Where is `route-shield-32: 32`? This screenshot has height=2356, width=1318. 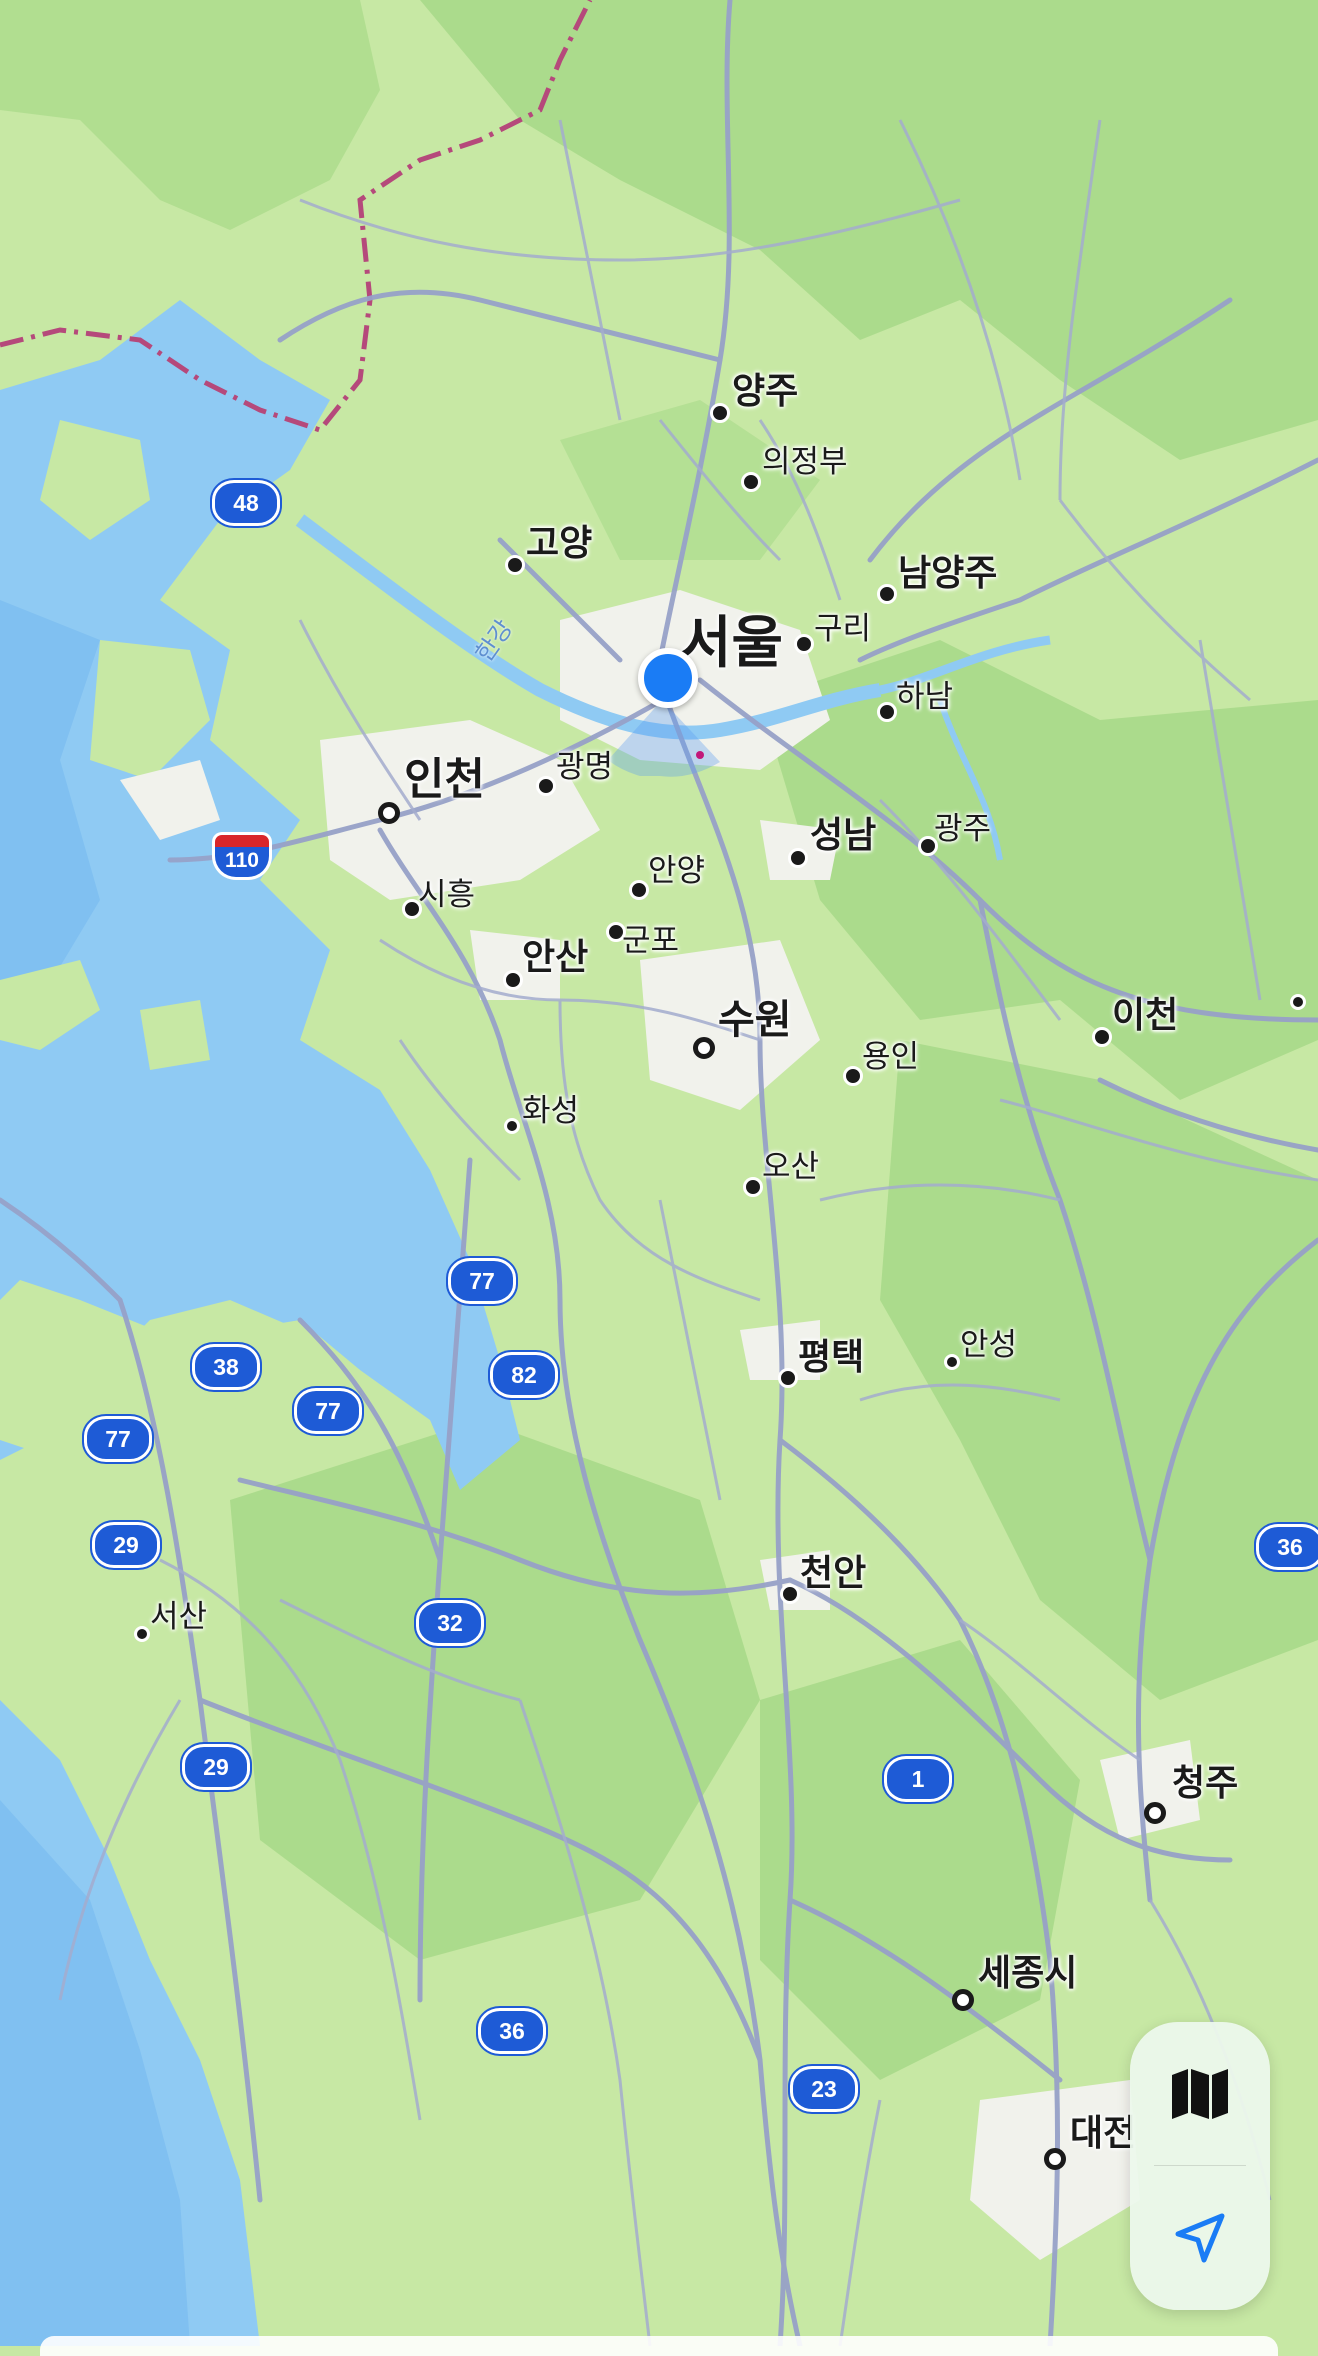
route-shield-32: 32 is located at coordinates (450, 1623).